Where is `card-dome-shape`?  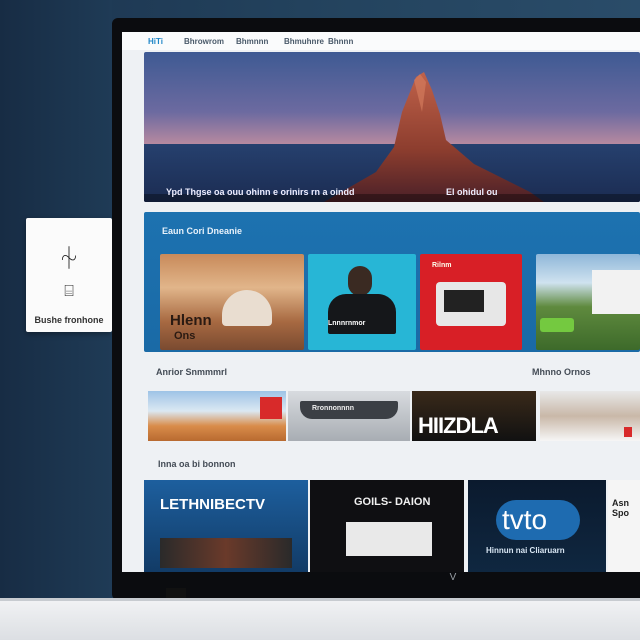 card-dome-shape is located at coordinates (247, 308).